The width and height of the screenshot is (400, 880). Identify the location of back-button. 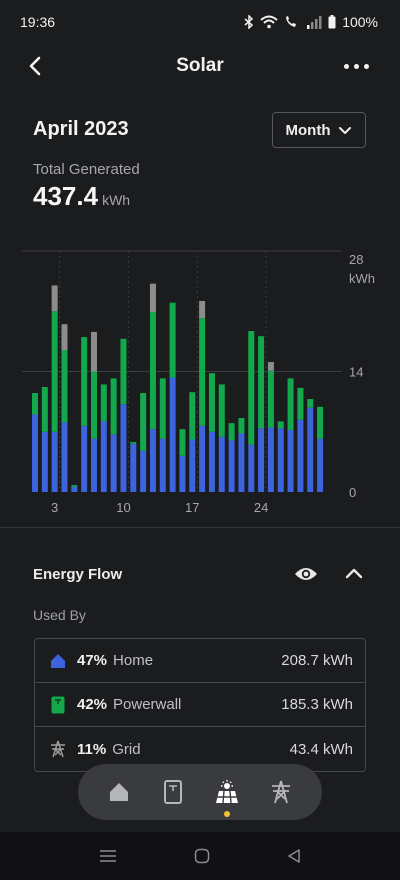
(36, 66).